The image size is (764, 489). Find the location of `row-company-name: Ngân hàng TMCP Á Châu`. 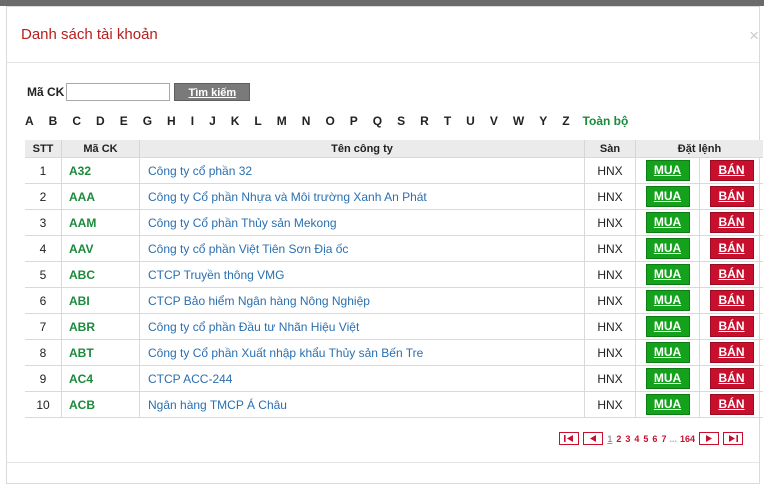

row-company-name: Ngân hàng TMCP Á Châu is located at coordinates (362, 404).